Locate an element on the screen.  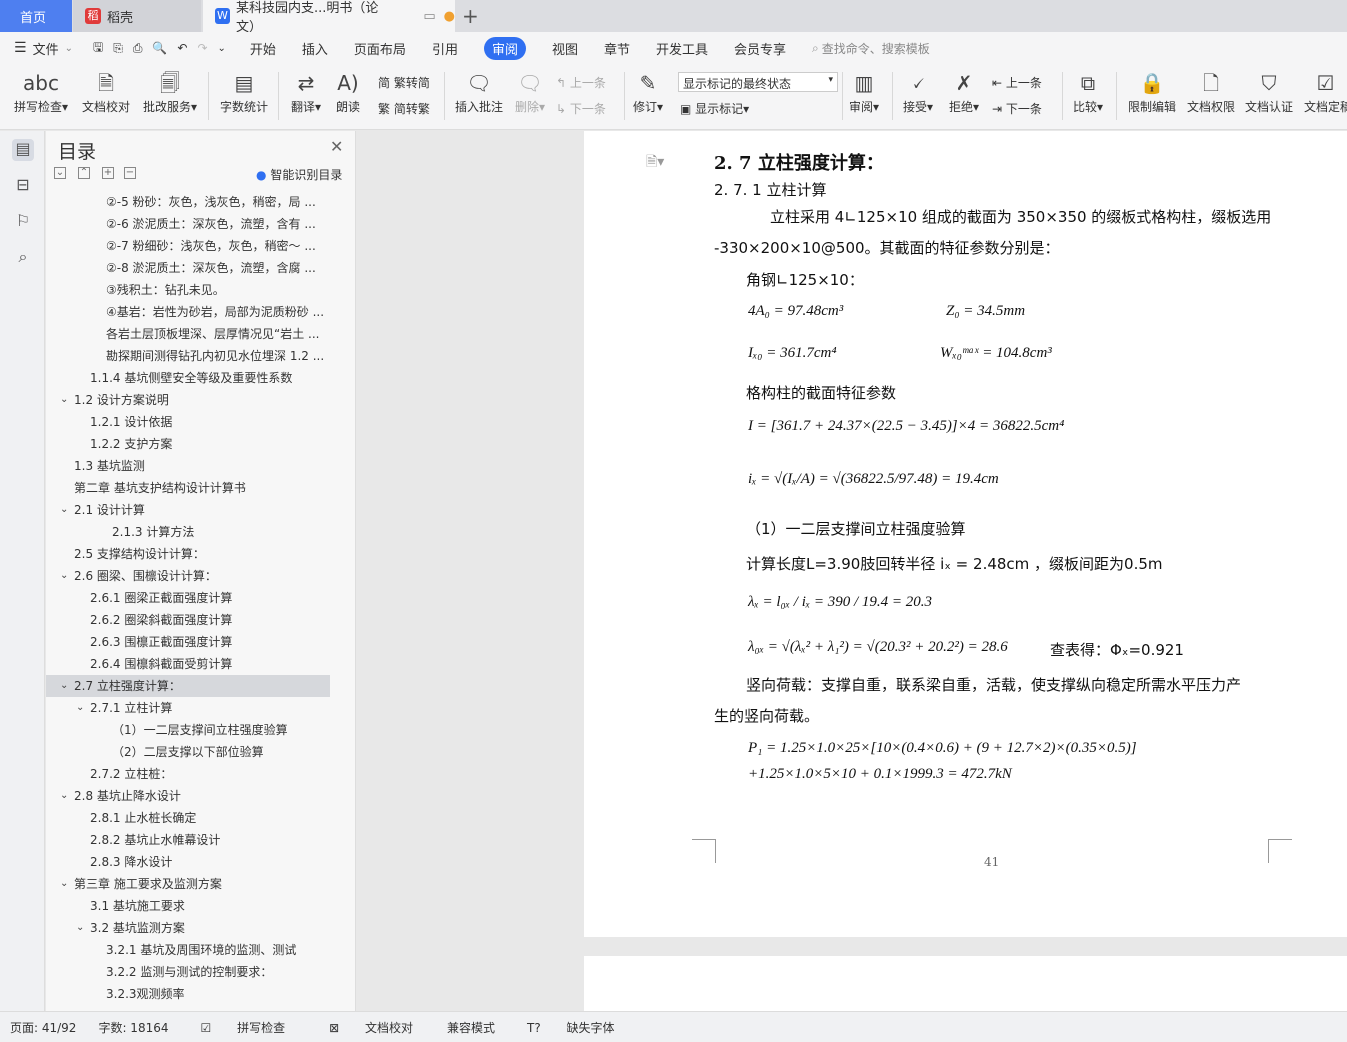
print-preview-icon: 🔍 is located at coordinates (159, 48).